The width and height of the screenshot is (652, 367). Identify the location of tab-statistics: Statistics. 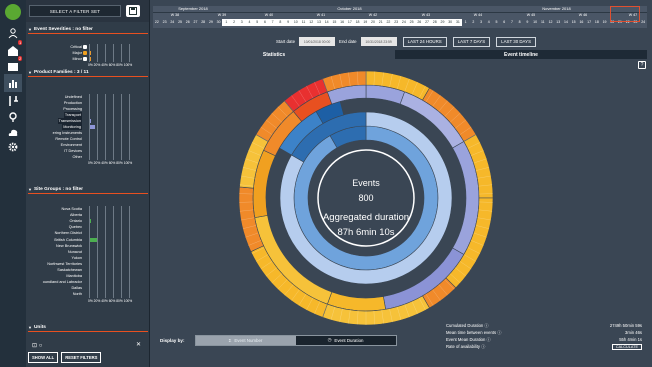
(274, 54).